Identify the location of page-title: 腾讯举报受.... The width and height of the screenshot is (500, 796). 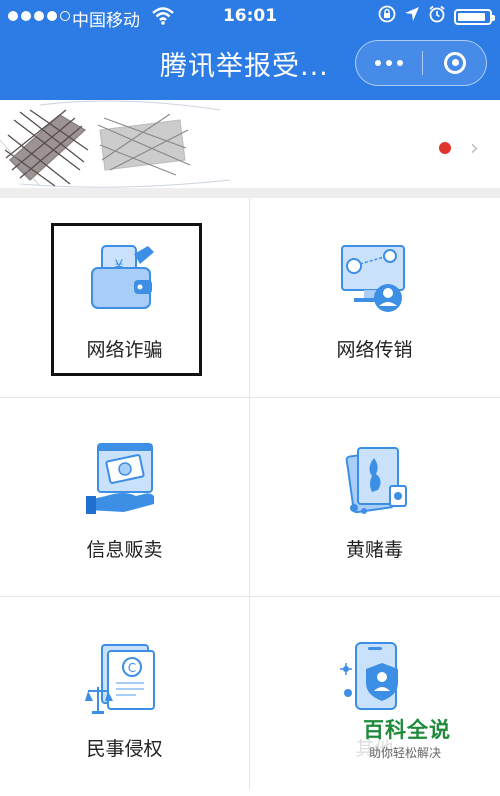
(244, 66).